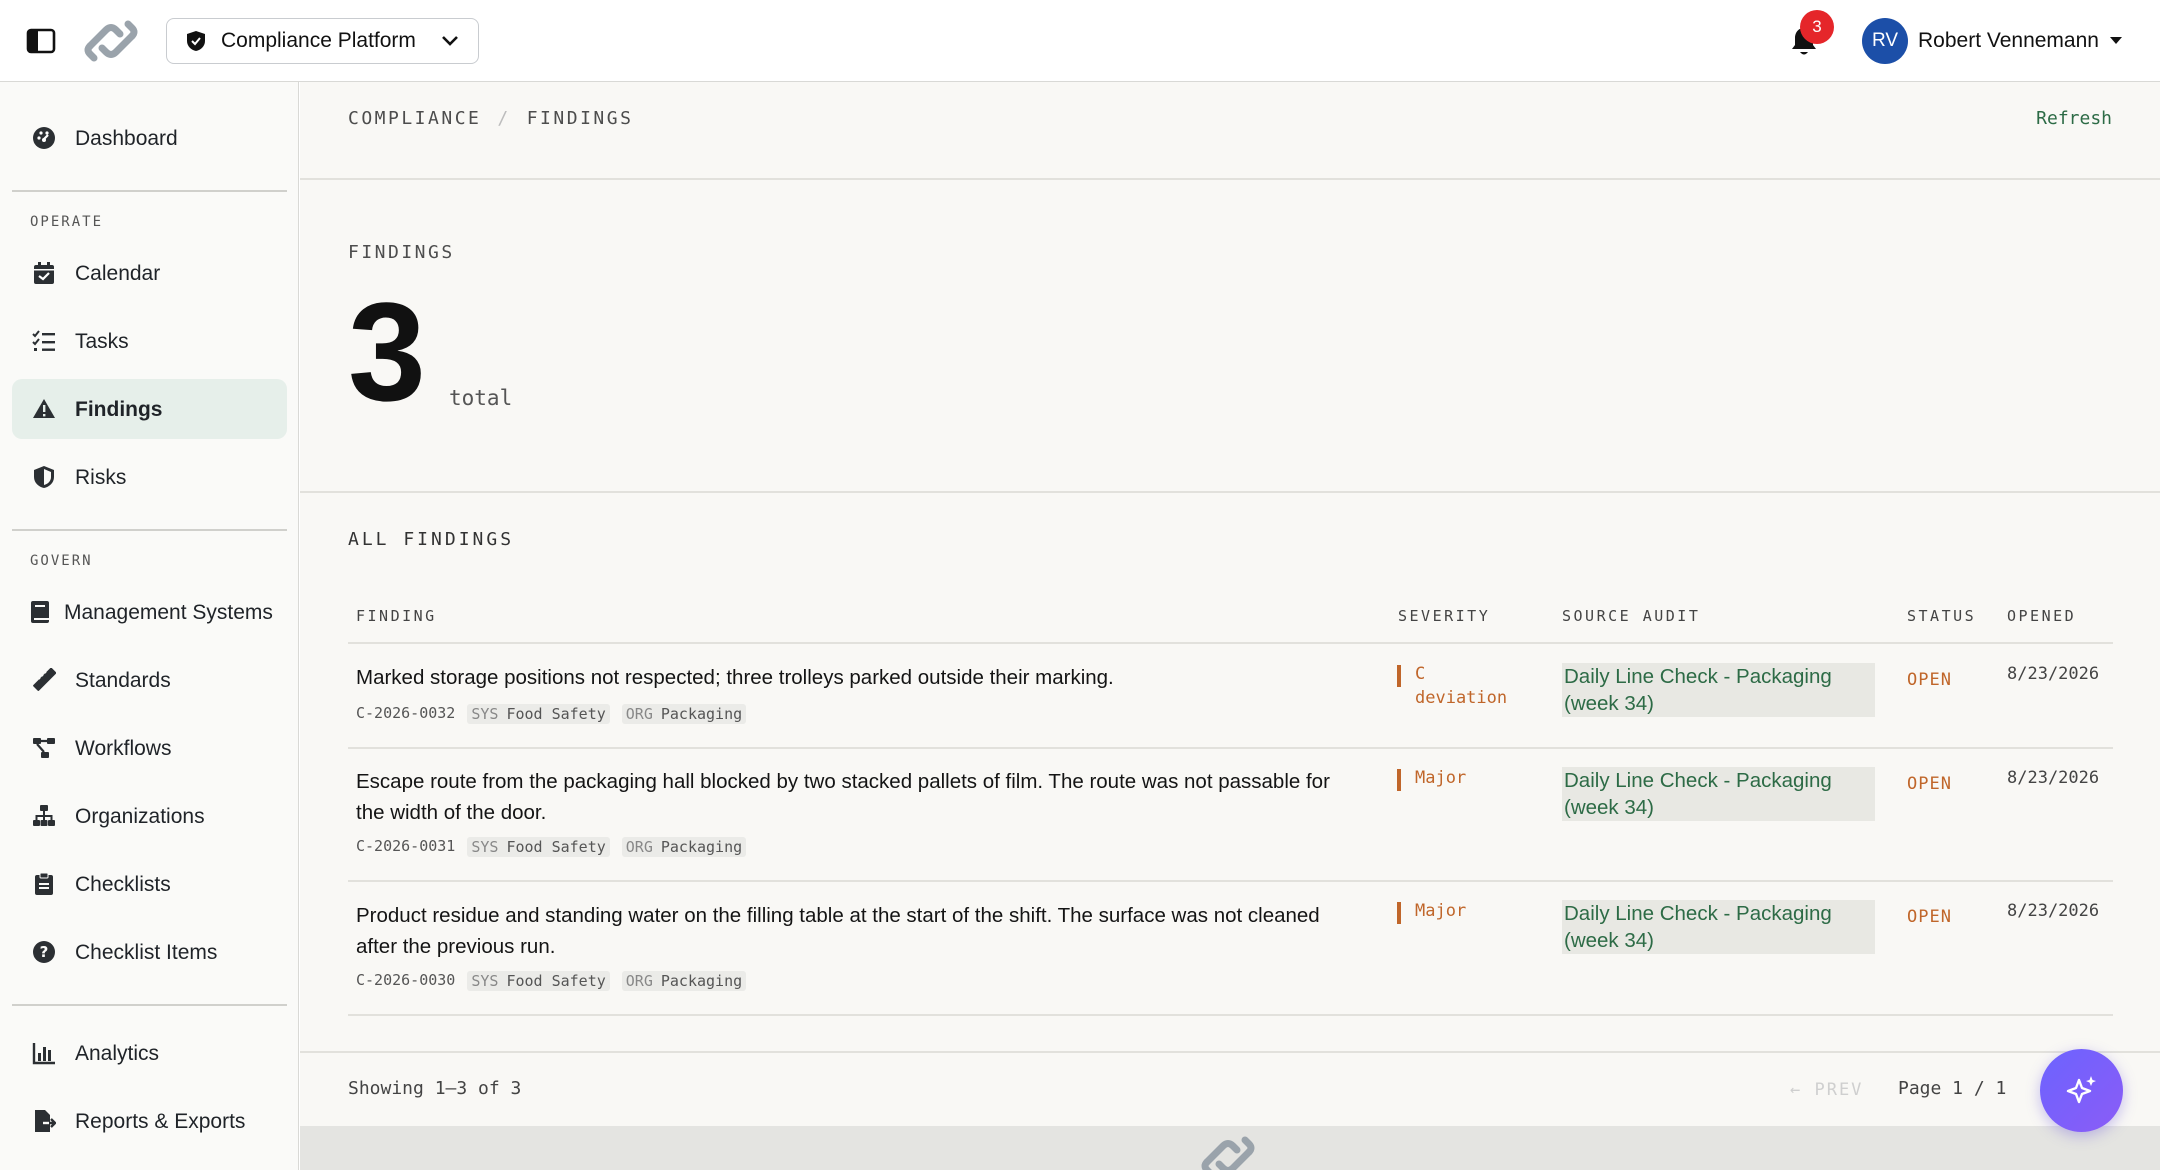 The width and height of the screenshot is (2160, 1170). I want to click on avatar: RV, so click(1885, 41).